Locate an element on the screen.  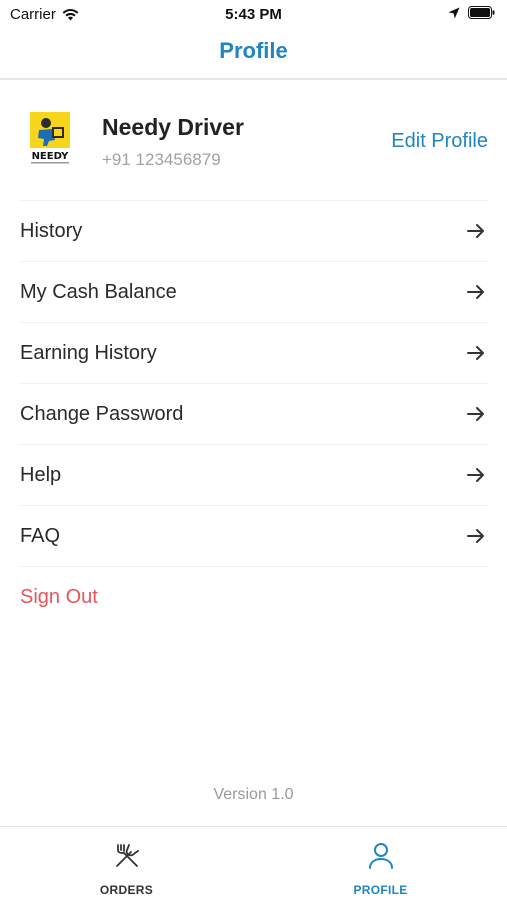
menu-item-history: History is located at coordinates (254, 230).